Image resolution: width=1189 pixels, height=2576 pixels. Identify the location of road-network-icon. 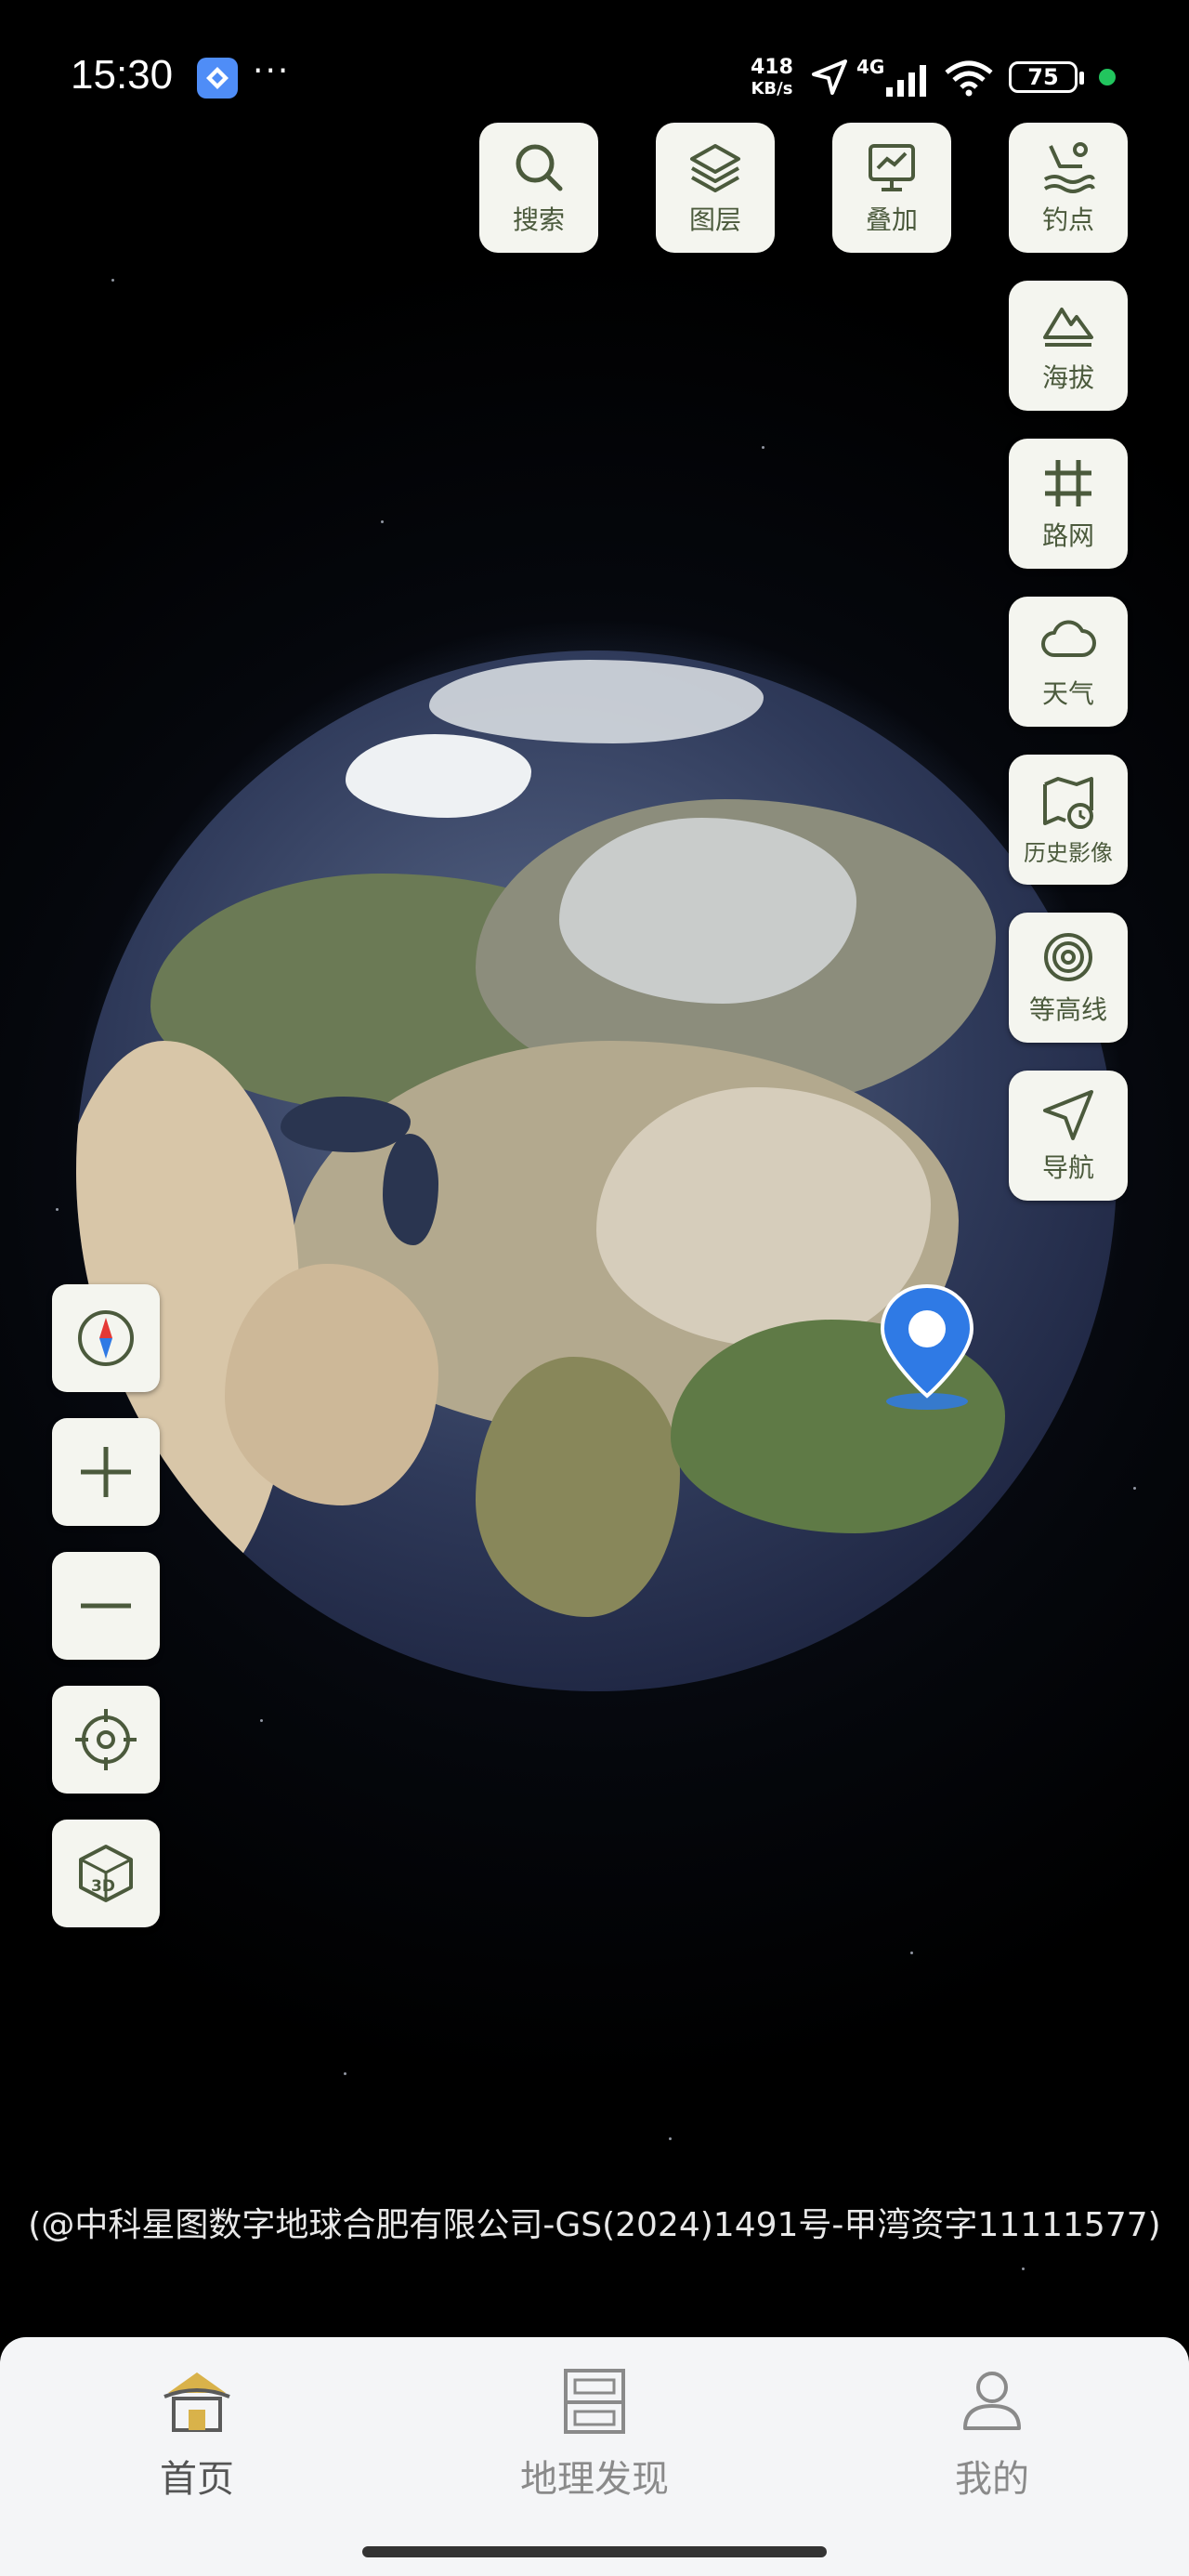
(1068, 483).